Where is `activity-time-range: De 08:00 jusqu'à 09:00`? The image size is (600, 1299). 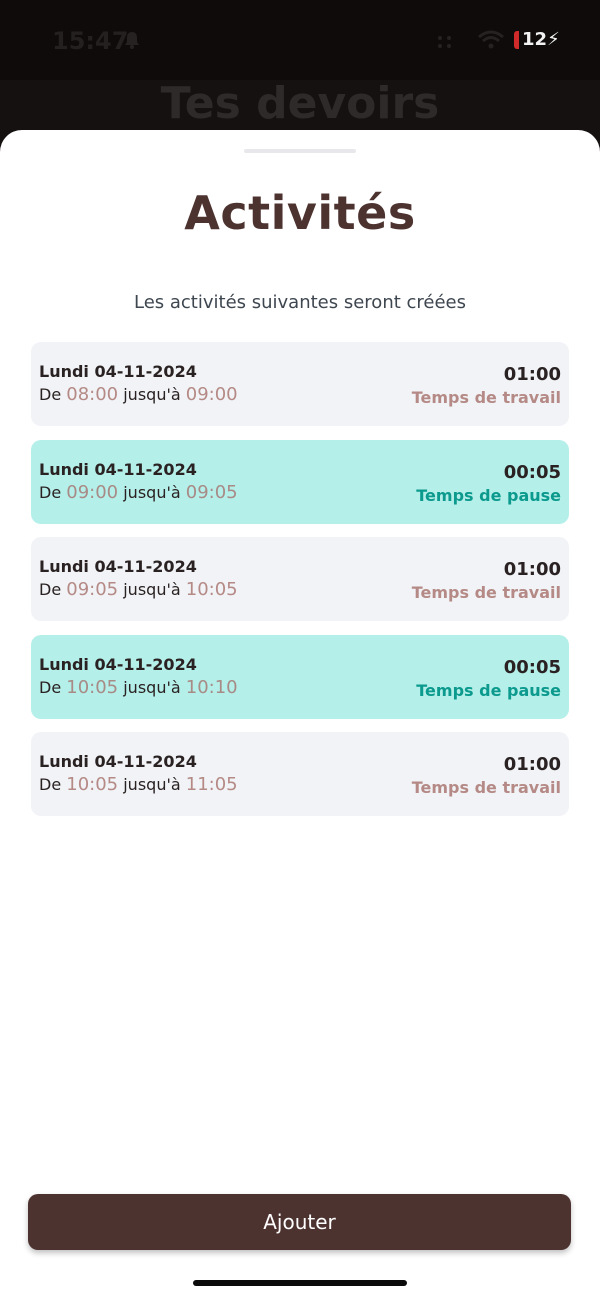
activity-time-range: De 08:00 jusqu'à 09:00 is located at coordinates (138, 394).